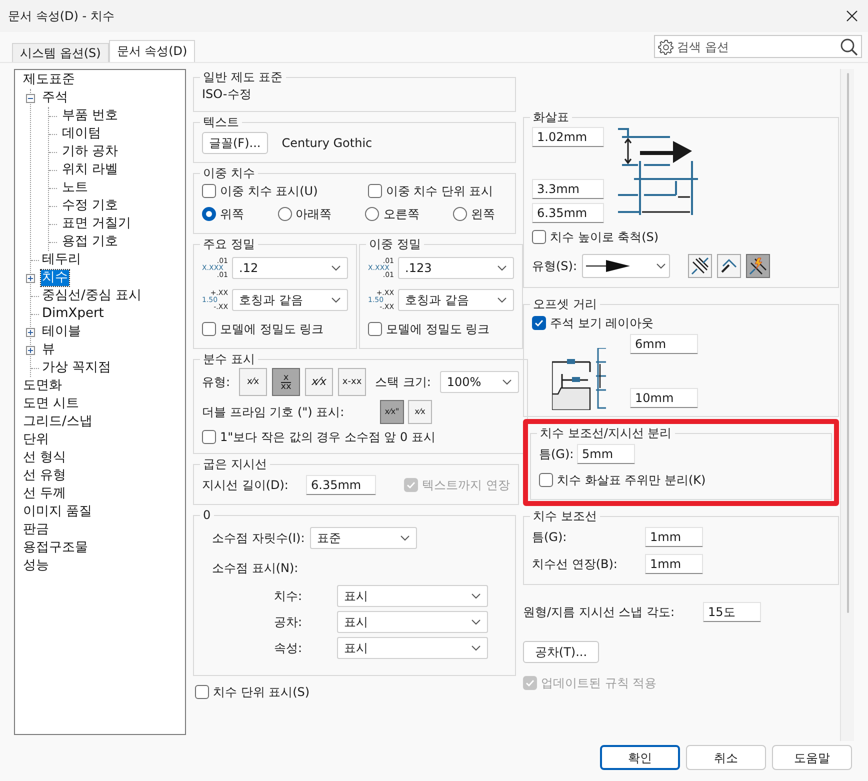 The width and height of the screenshot is (868, 781). I want to click on search-input: 검색 옵션, so click(757, 46).